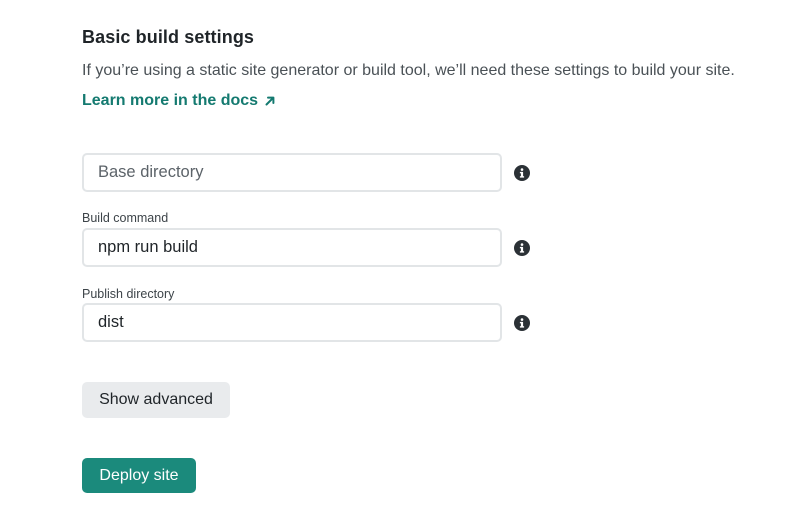 This screenshot has width=800, height=529. I want to click on section-title: Basic build settings, so click(168, 37).